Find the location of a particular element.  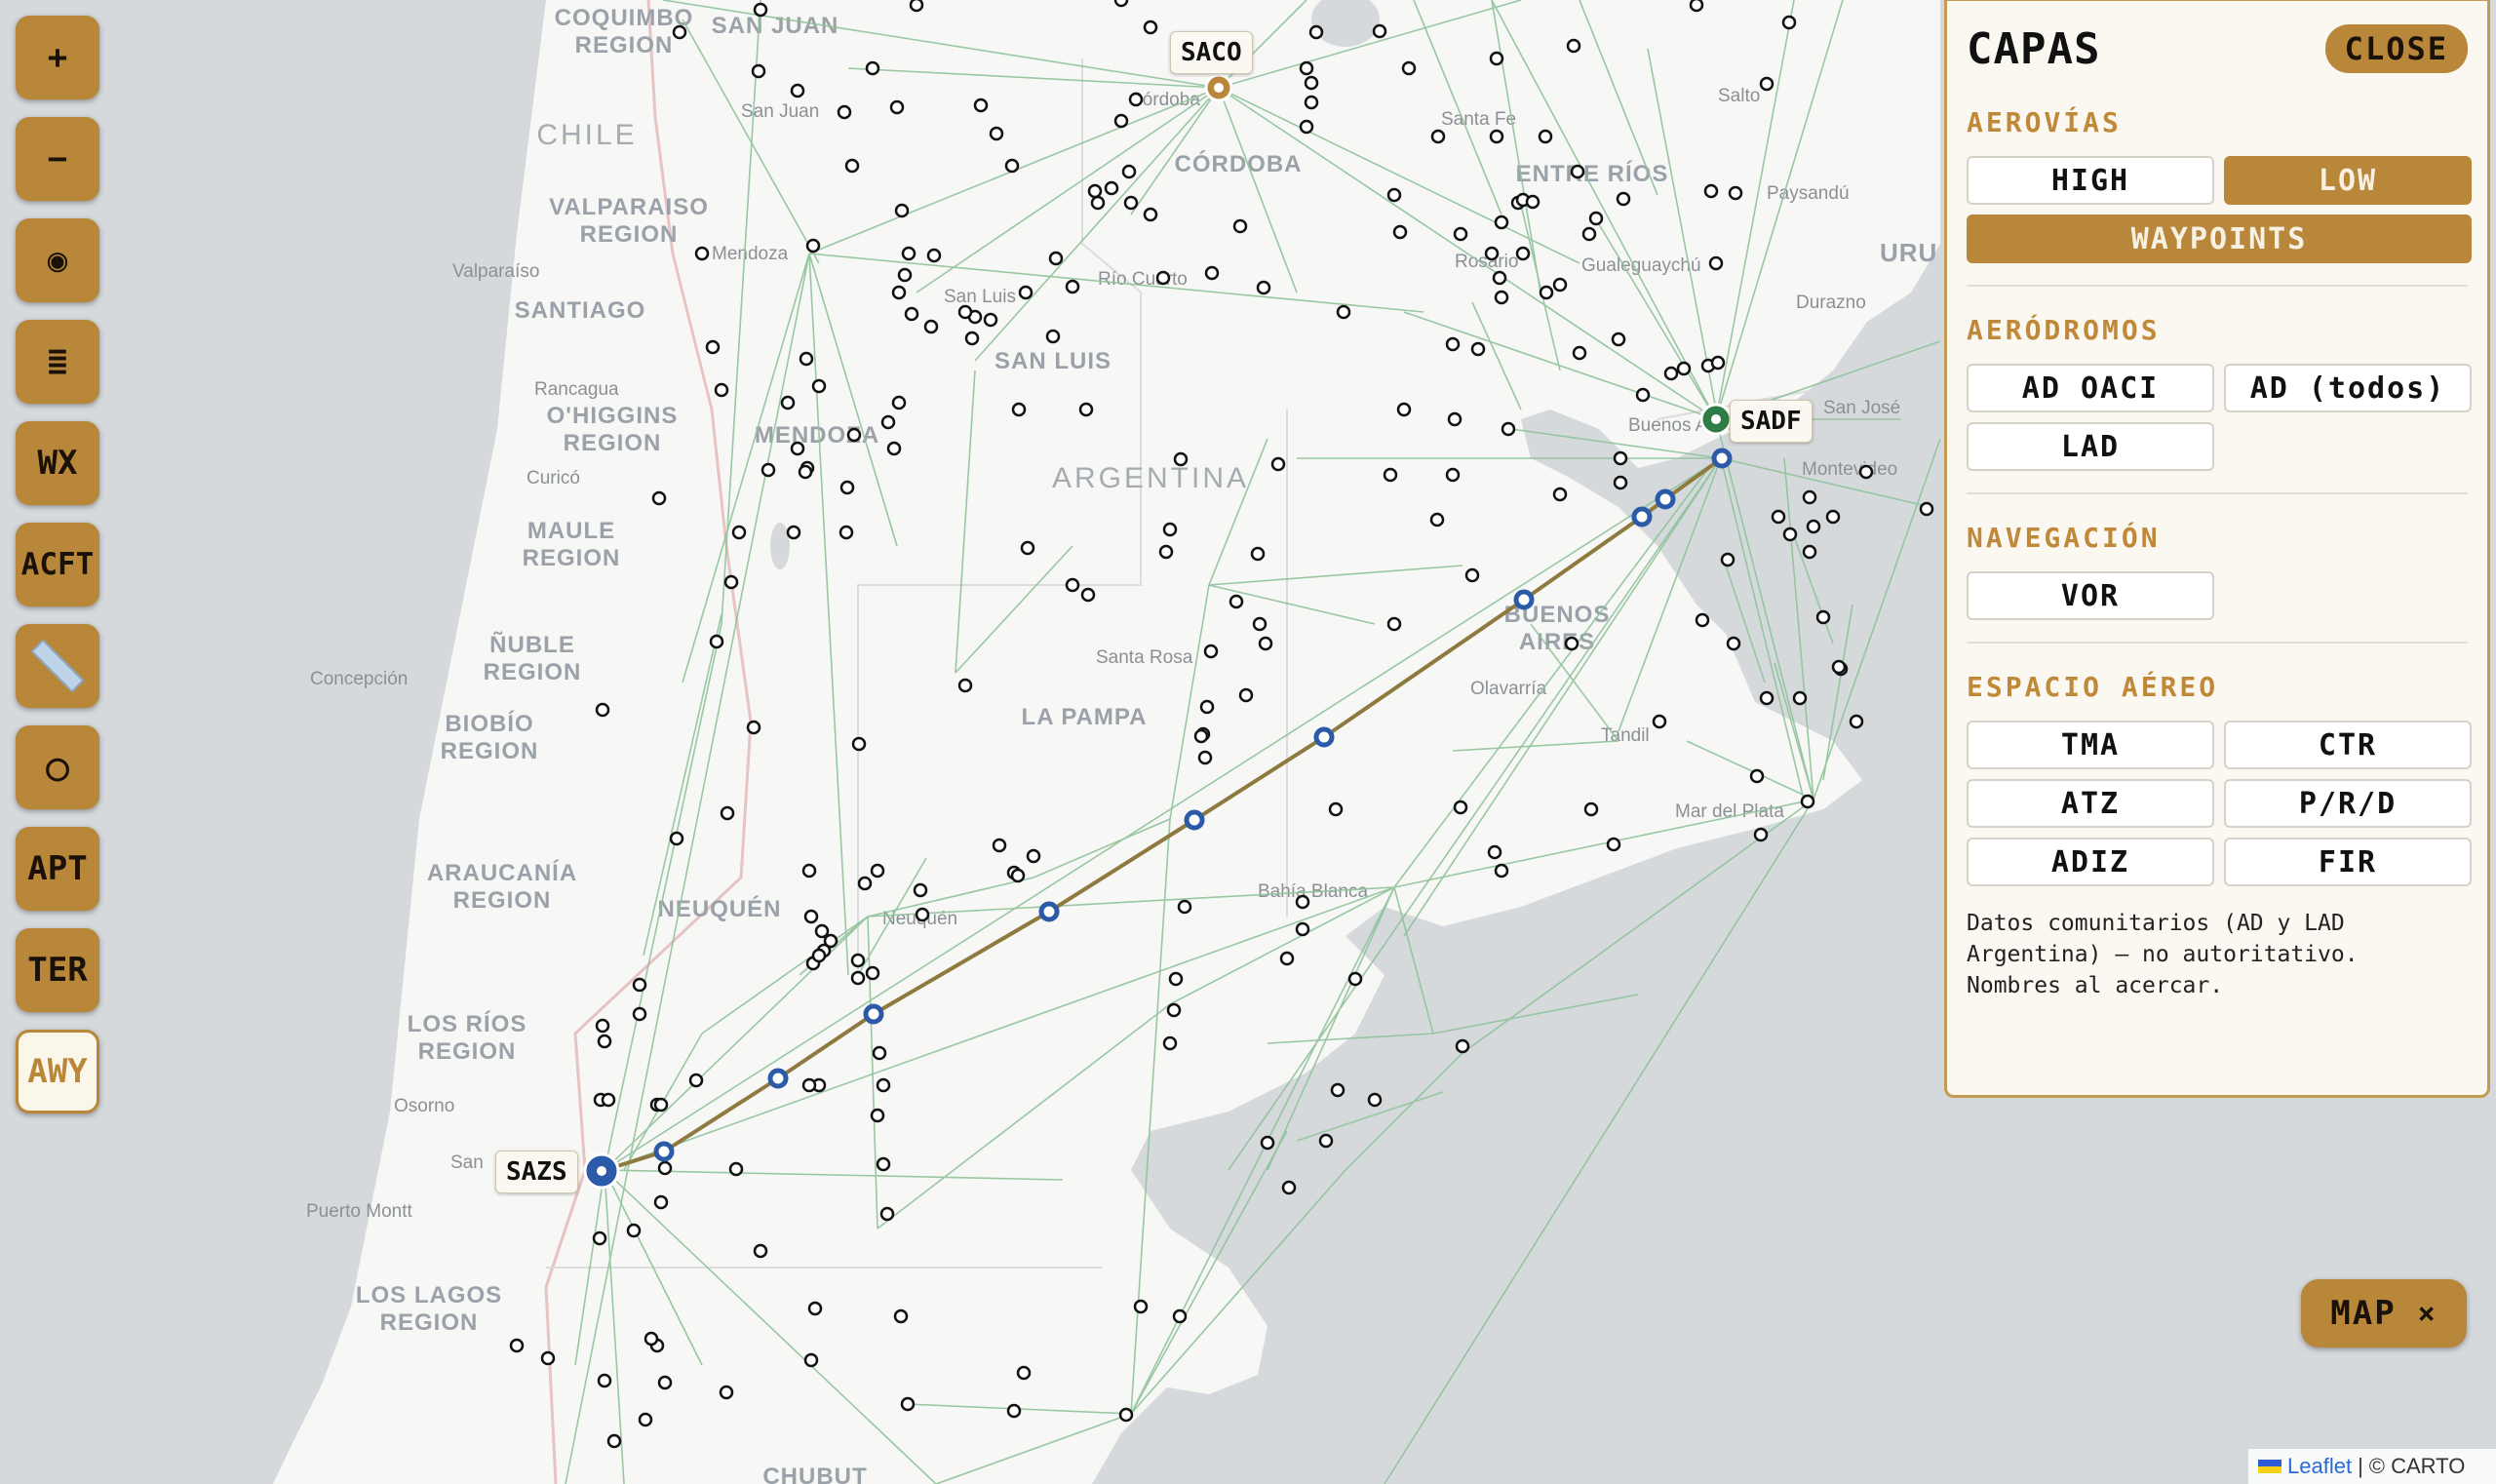

svg-text: Santa Fe is located at coordinates (1478, 119).